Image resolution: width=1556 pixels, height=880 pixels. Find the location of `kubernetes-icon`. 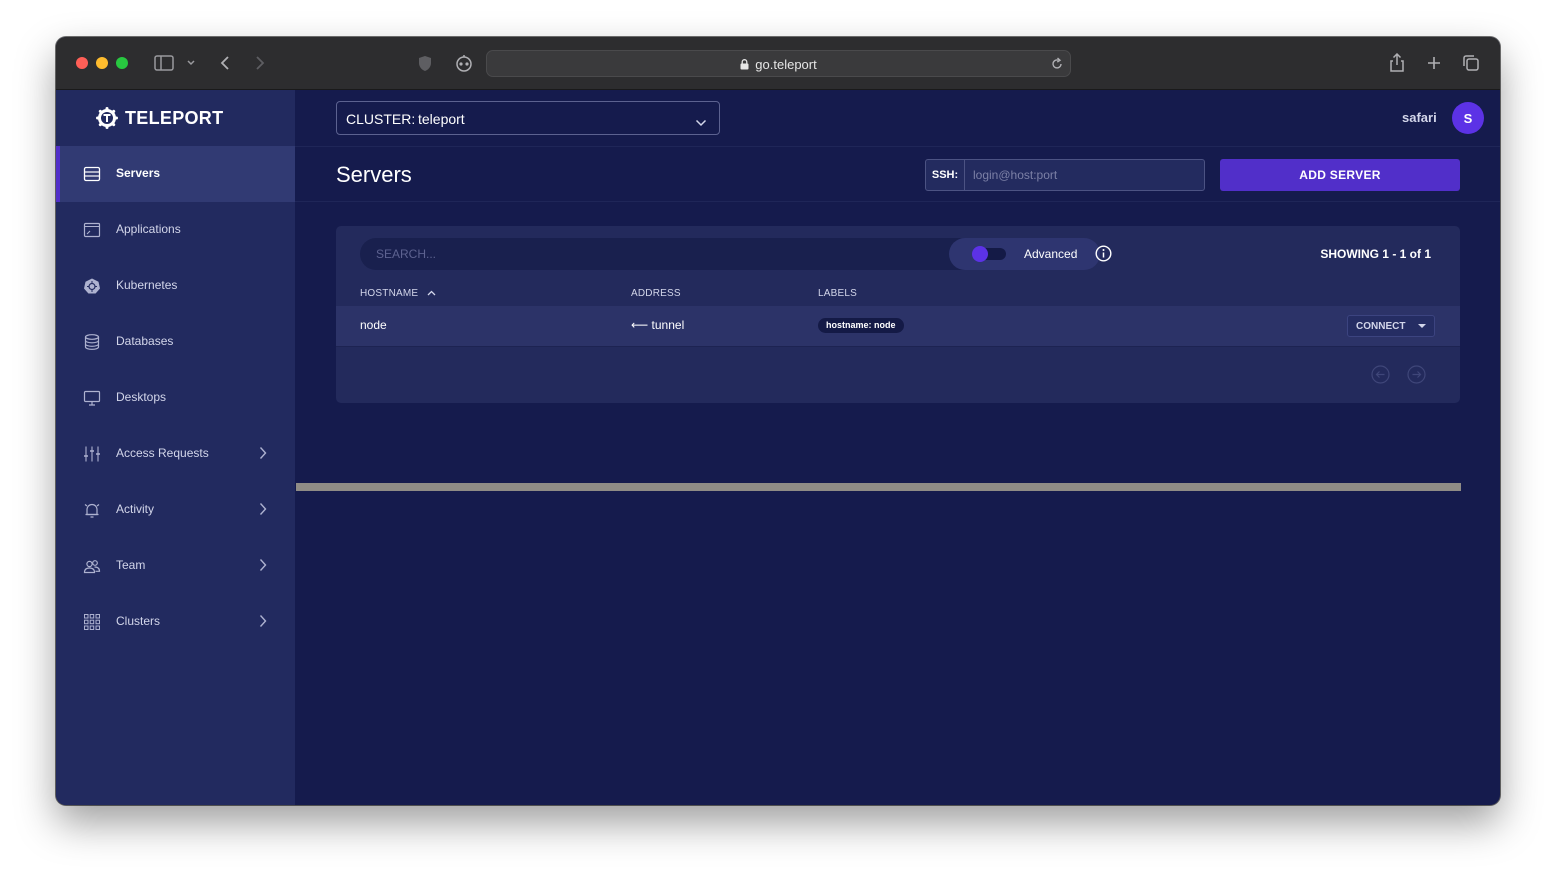

kubernetes-icon is located at coordinates (92, 286).